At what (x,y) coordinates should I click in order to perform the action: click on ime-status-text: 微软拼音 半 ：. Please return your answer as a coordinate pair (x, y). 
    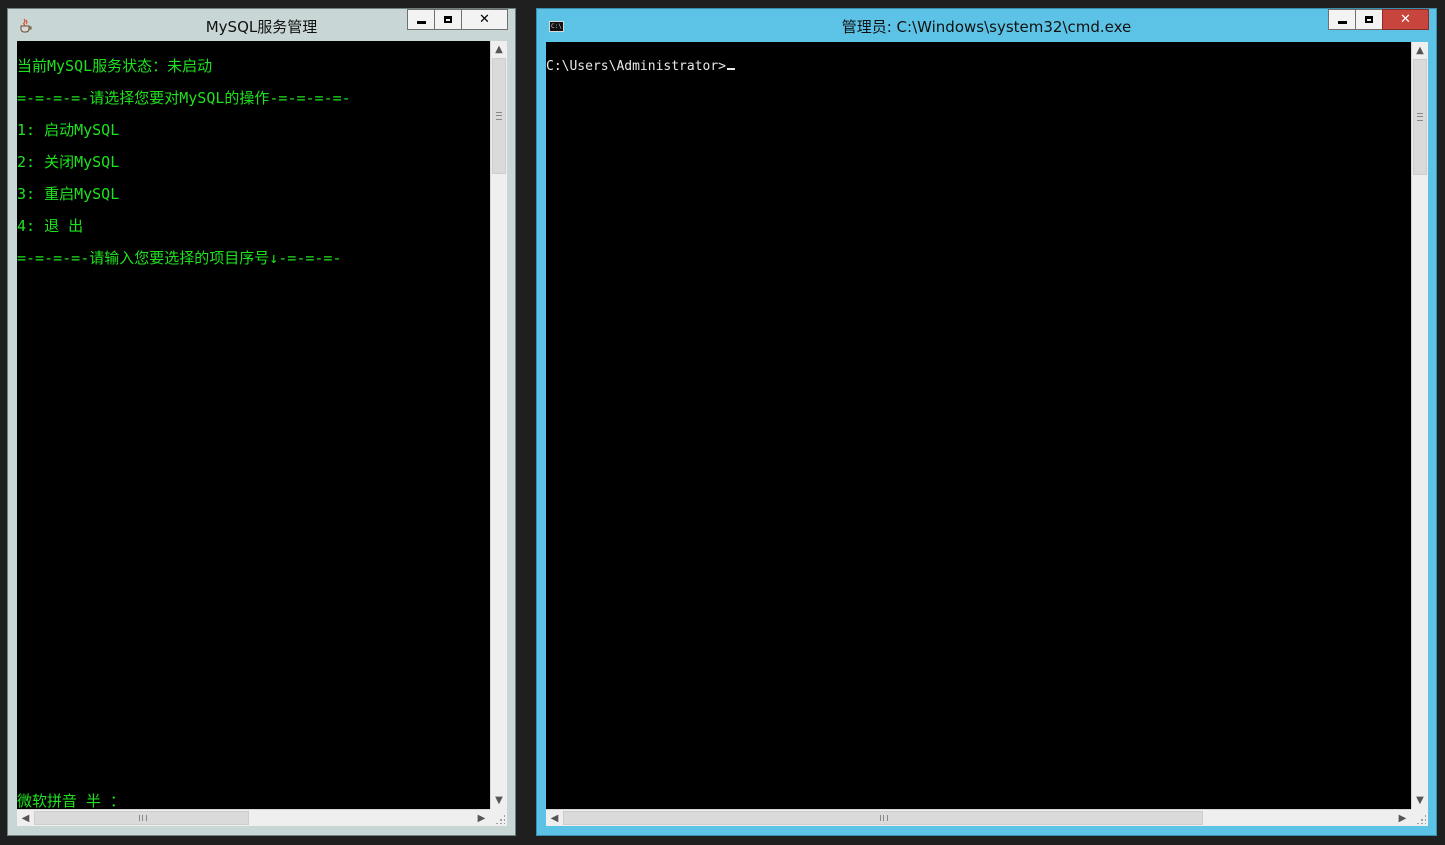
    Looking at the image, I should click on (71, 800).